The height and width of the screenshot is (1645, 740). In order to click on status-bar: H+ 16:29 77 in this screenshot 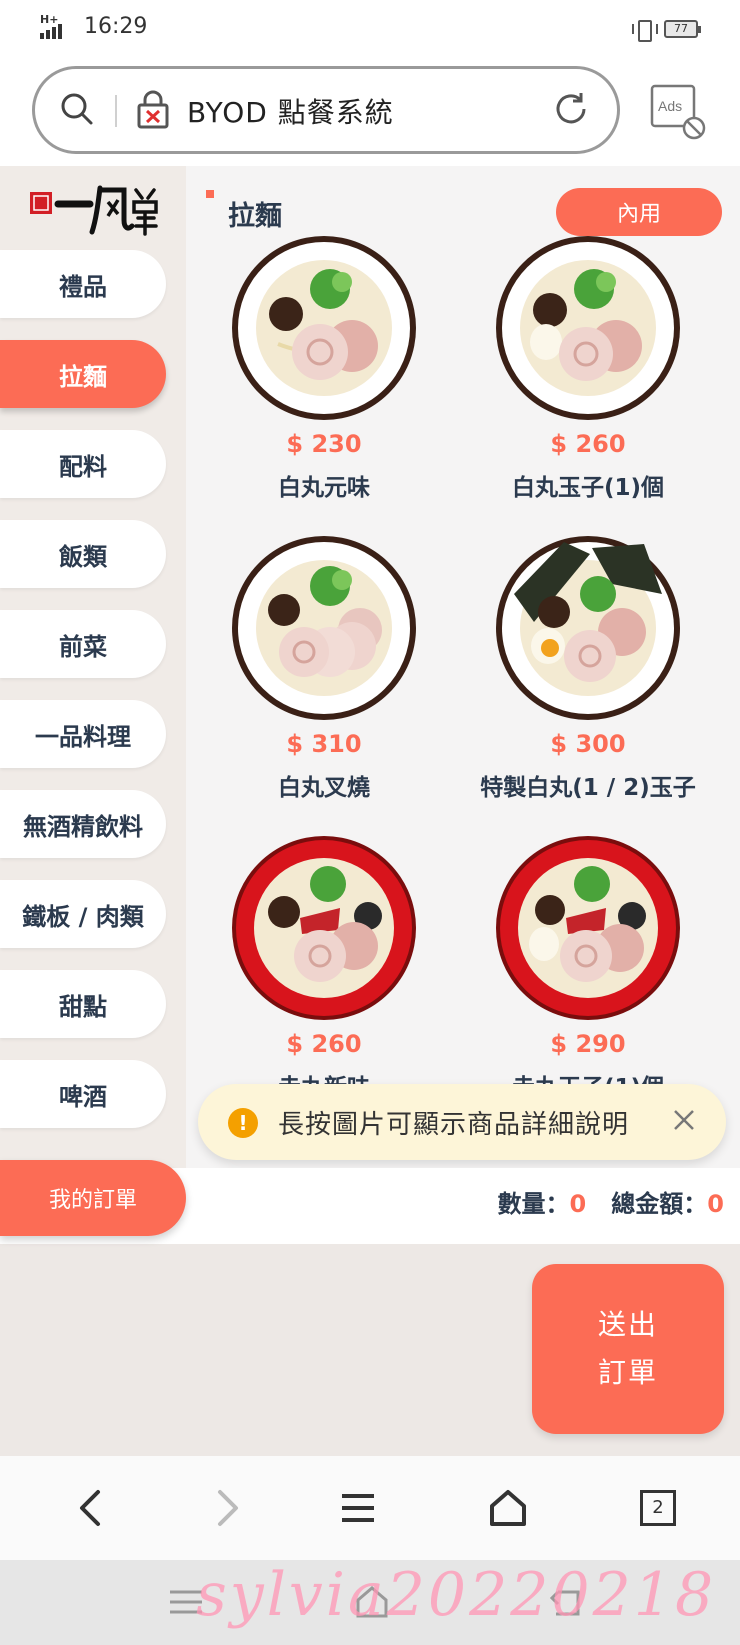, I will do `click(370, 29)`.